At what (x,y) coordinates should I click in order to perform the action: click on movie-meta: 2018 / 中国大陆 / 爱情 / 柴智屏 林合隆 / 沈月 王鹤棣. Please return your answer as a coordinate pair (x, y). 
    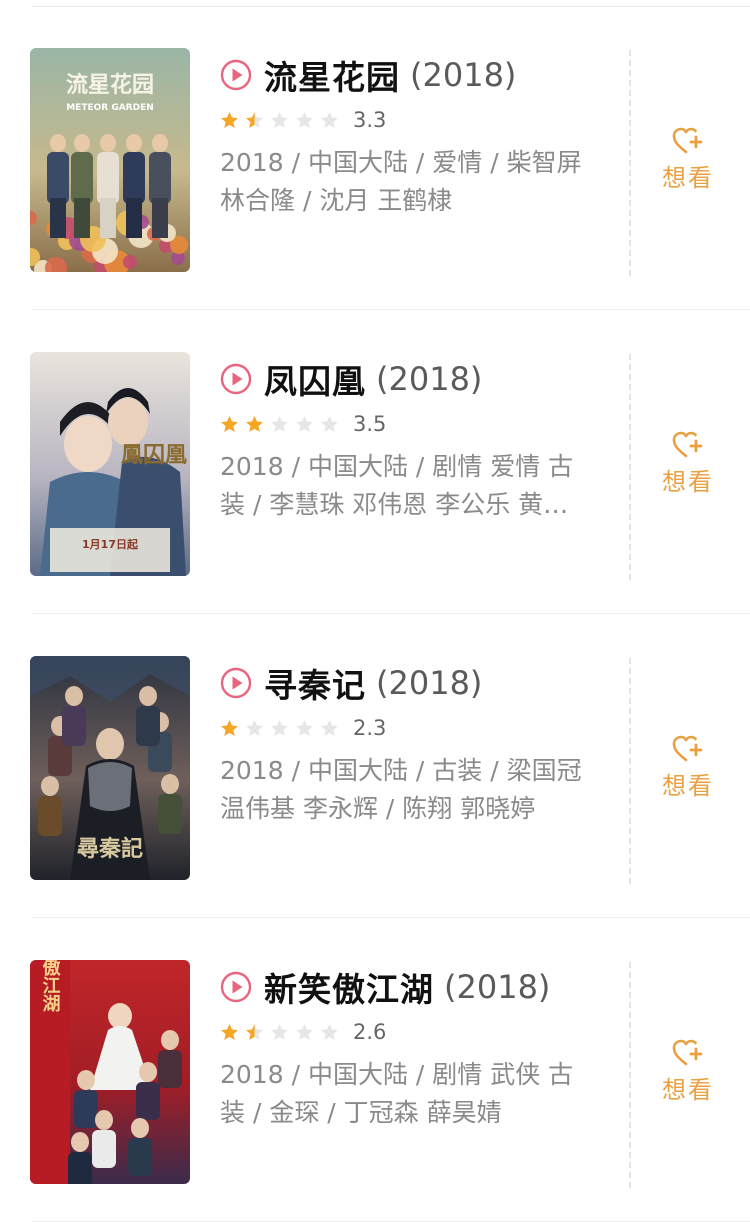
    Looking at the image, I should click on (401, 181).